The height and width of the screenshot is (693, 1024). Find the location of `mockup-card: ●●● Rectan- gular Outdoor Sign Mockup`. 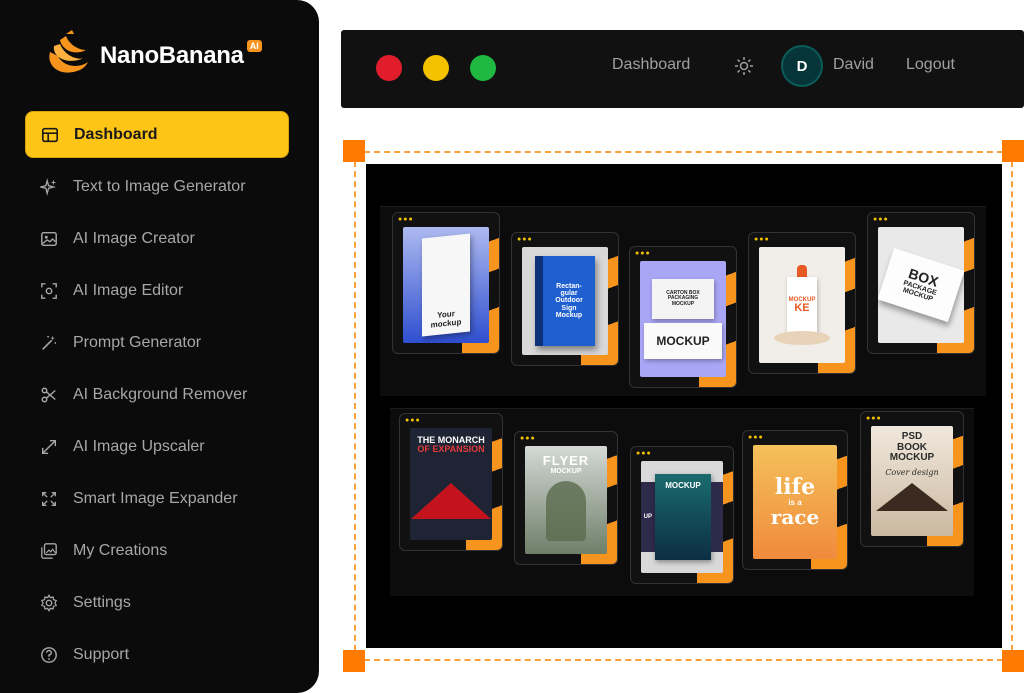

mockup-card: ●●● Rectan- gular Outdoor Sign Mockup is located at coordinates (565, 299).